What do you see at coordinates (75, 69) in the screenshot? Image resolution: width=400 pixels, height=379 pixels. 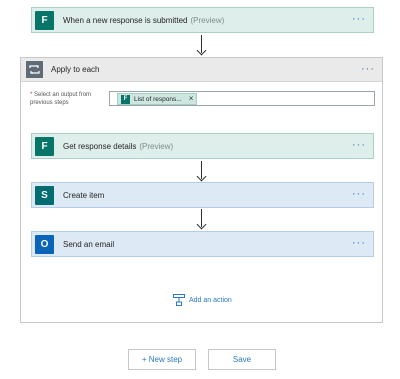 I see `apply-to-each-title: Apply to each` at bounding box center [75, 69].